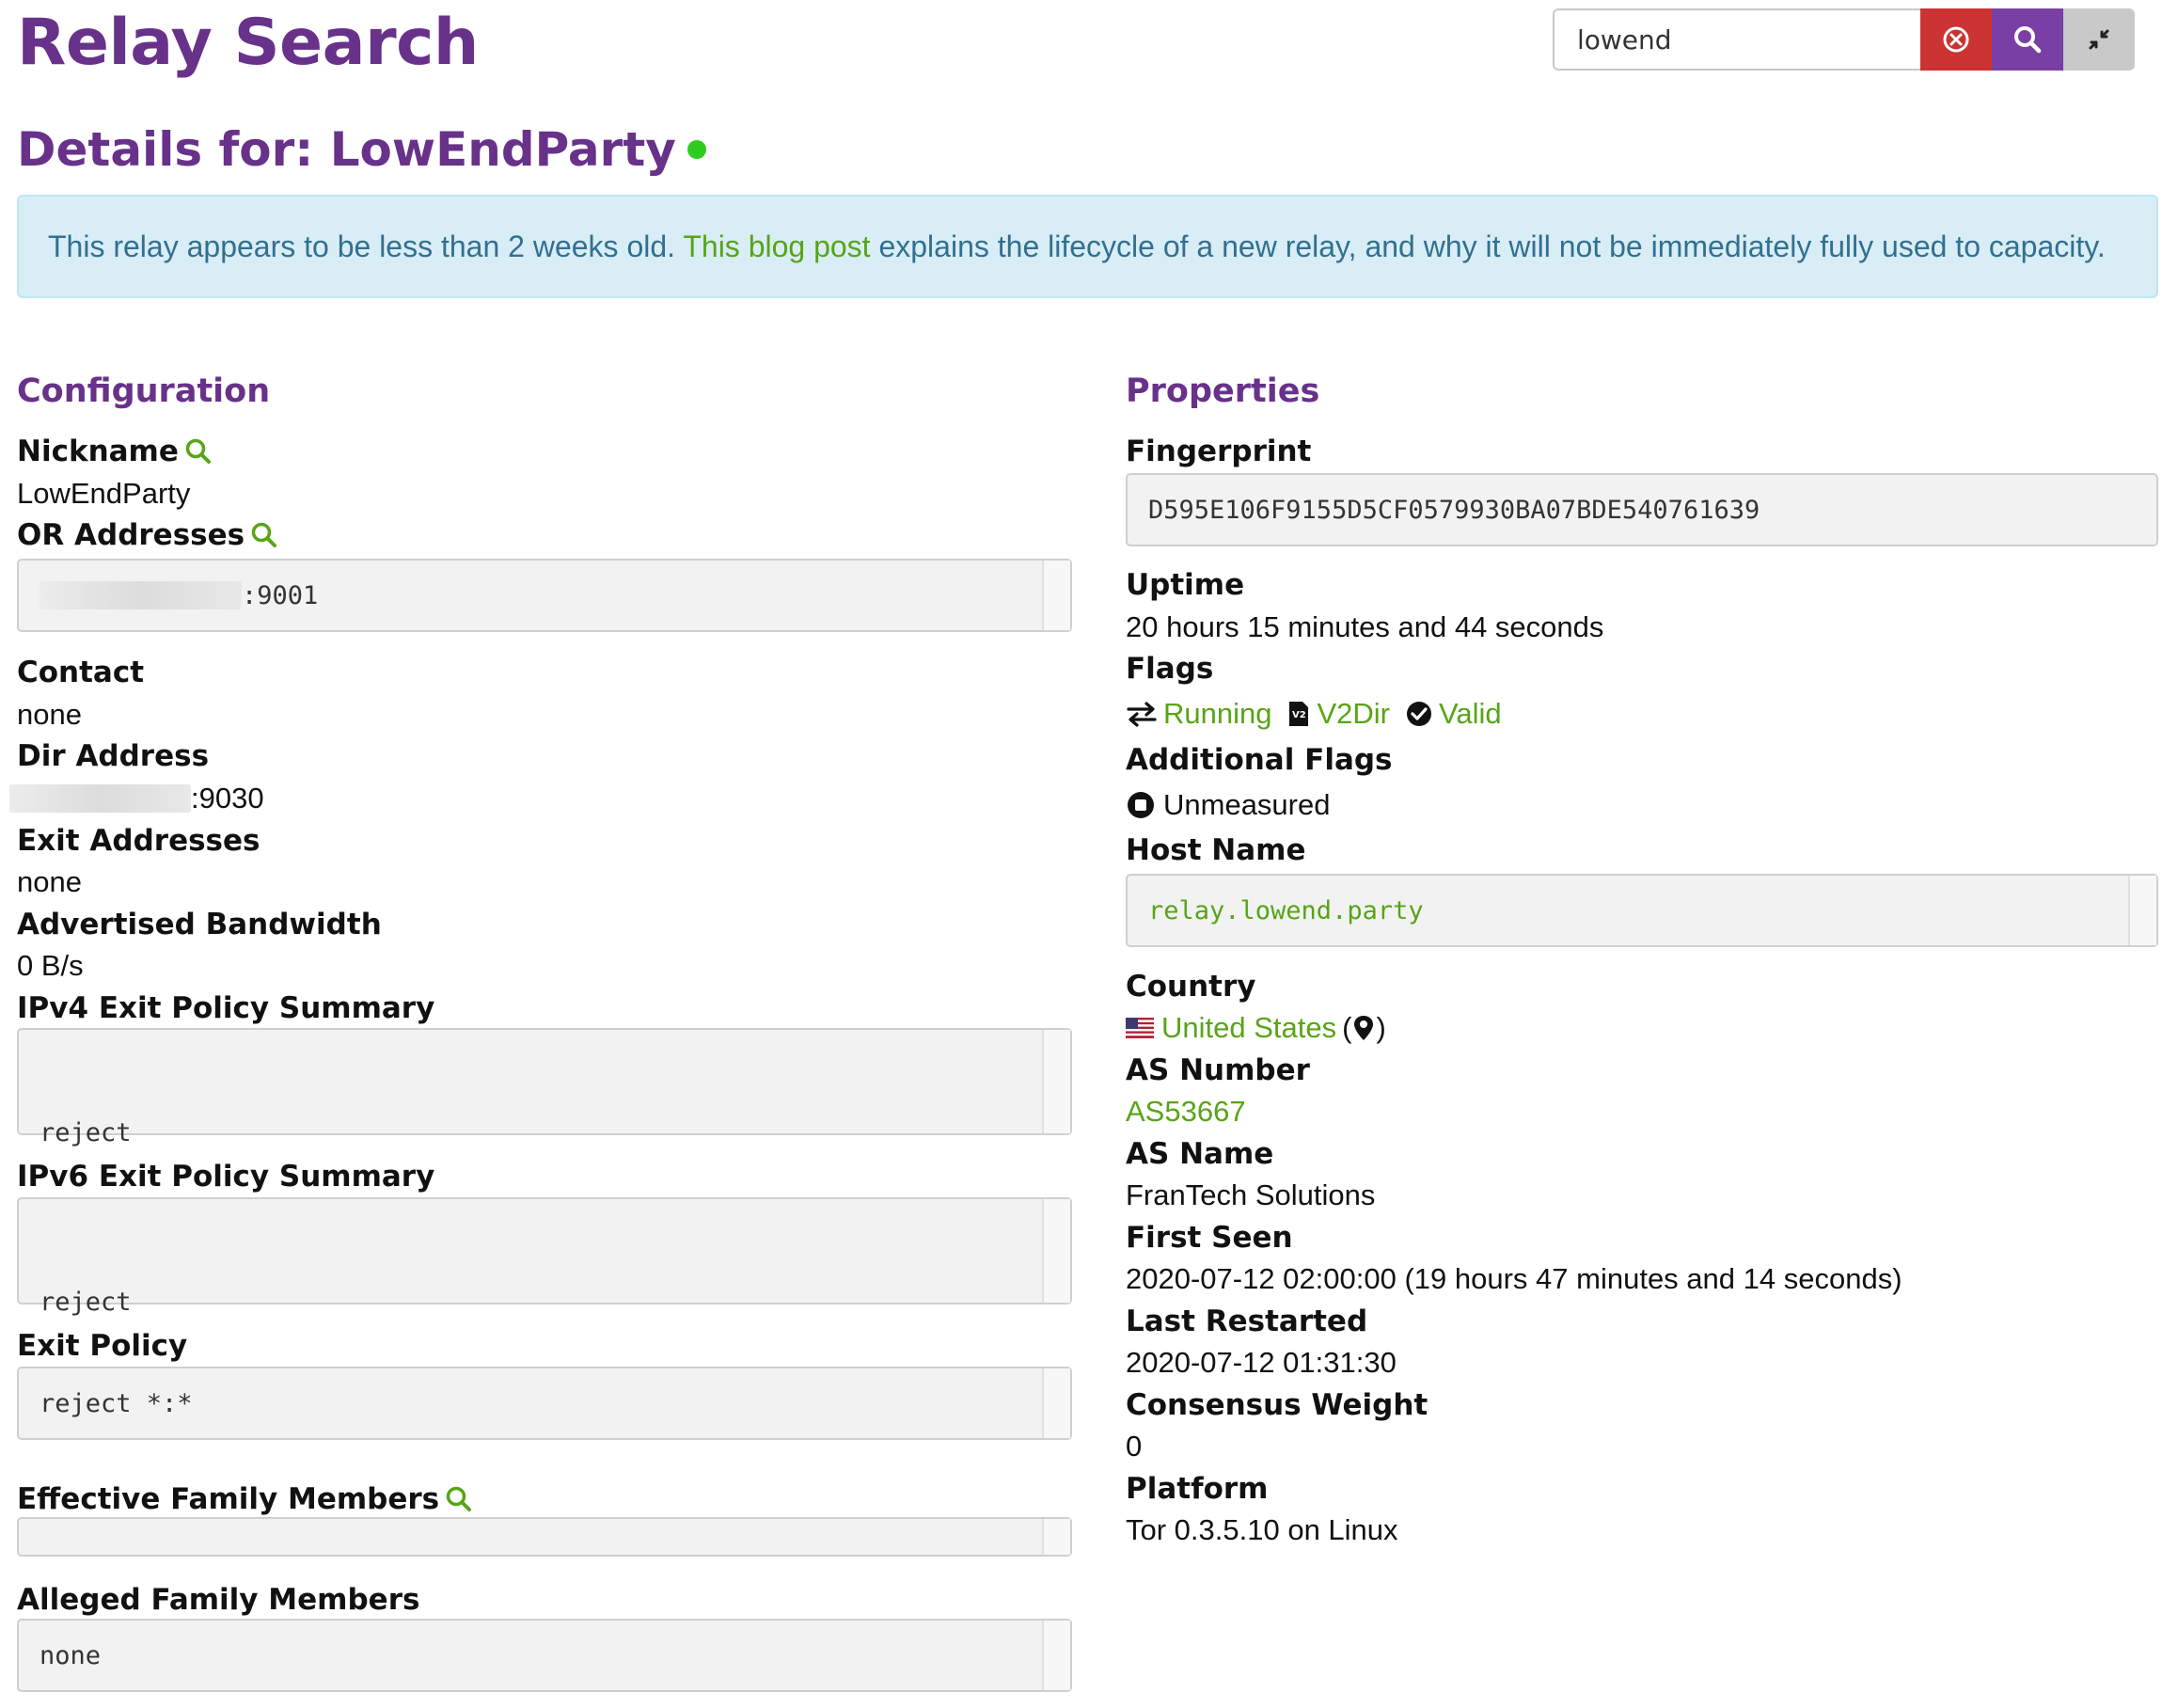 This screenshot has height=1708, width=2178. Describe the element at coordinates (104, 494) in the screenshot. I see `nickname-value: LowEndParty` at that location.